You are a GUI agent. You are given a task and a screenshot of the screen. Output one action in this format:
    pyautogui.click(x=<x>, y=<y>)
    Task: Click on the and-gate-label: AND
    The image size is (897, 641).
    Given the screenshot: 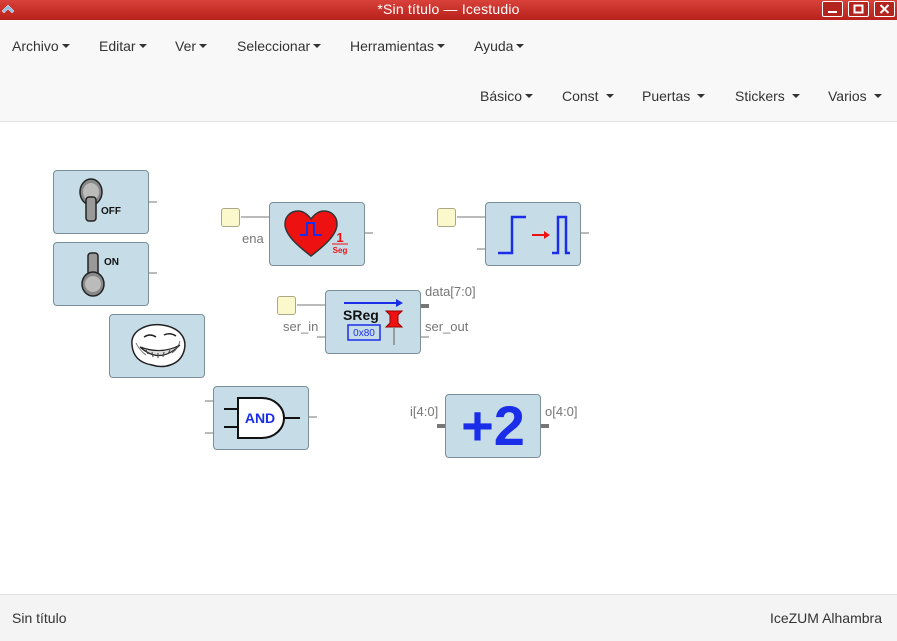 What is the action you would take?
    pyautogui.click(x=260, y=418)
    